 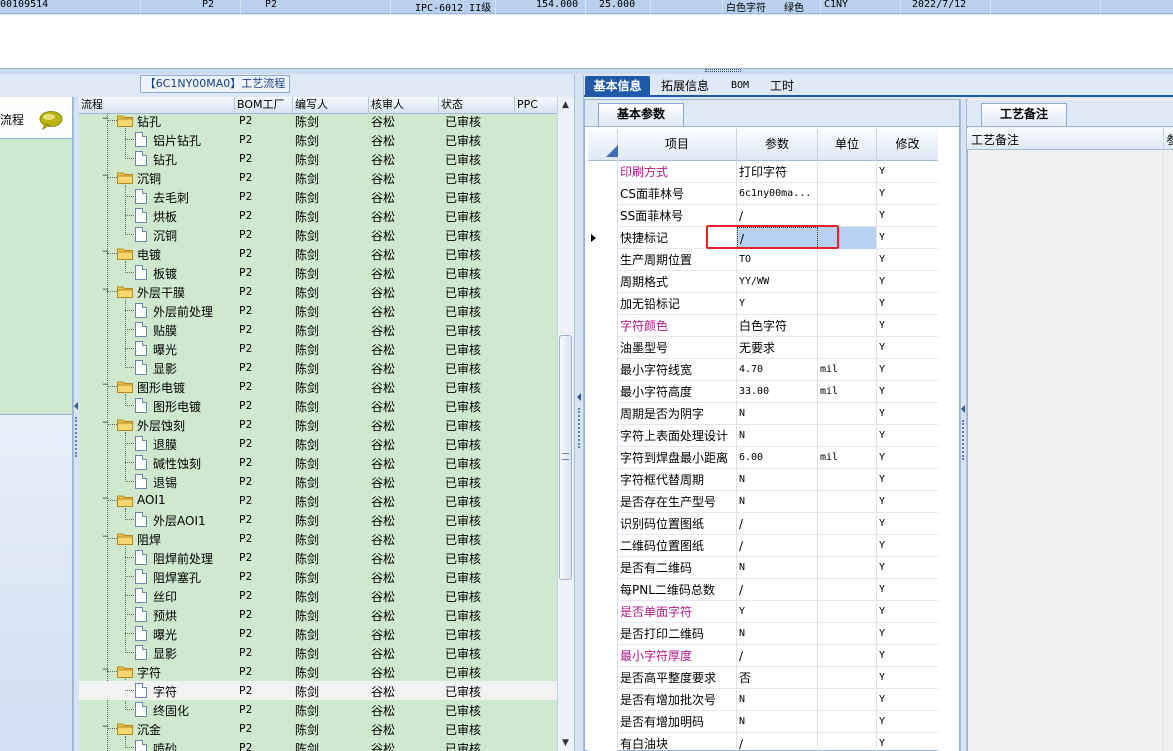 I want to click on tab-extended-info: 拓展信息, so click(x=685, y=86).